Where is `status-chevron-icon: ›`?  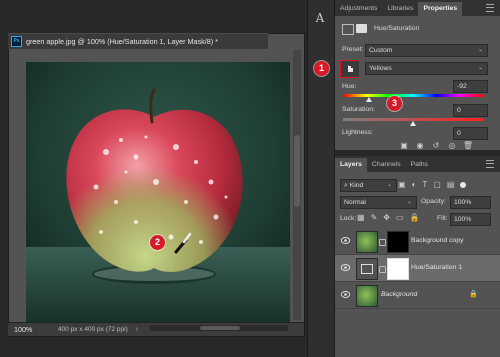
status-chevron-icon: › is located at coordinates (137, 329).